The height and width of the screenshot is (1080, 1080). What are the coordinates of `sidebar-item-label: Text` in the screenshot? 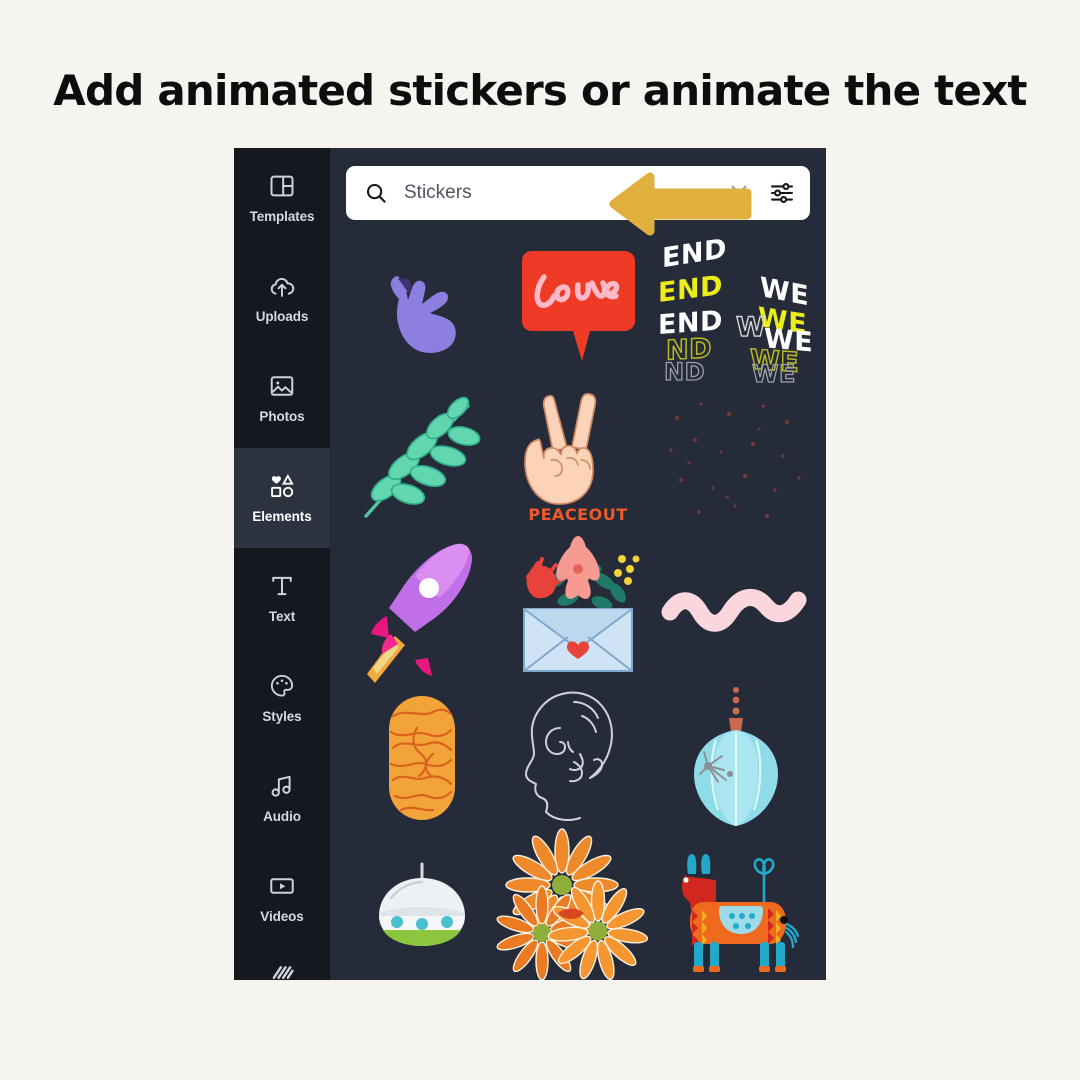 It's located at (282, 616).